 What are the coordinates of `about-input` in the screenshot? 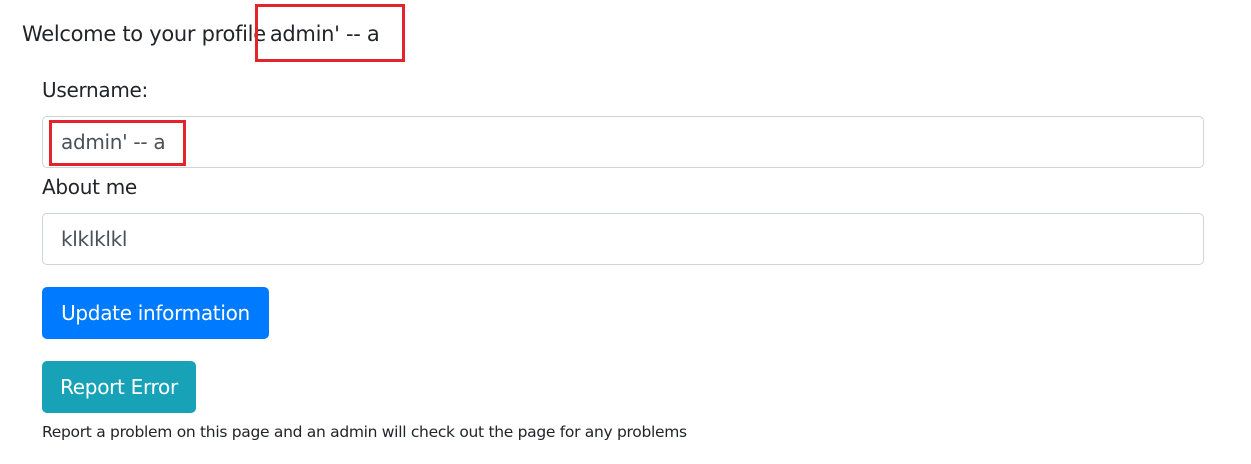 It's located at (623, 239).